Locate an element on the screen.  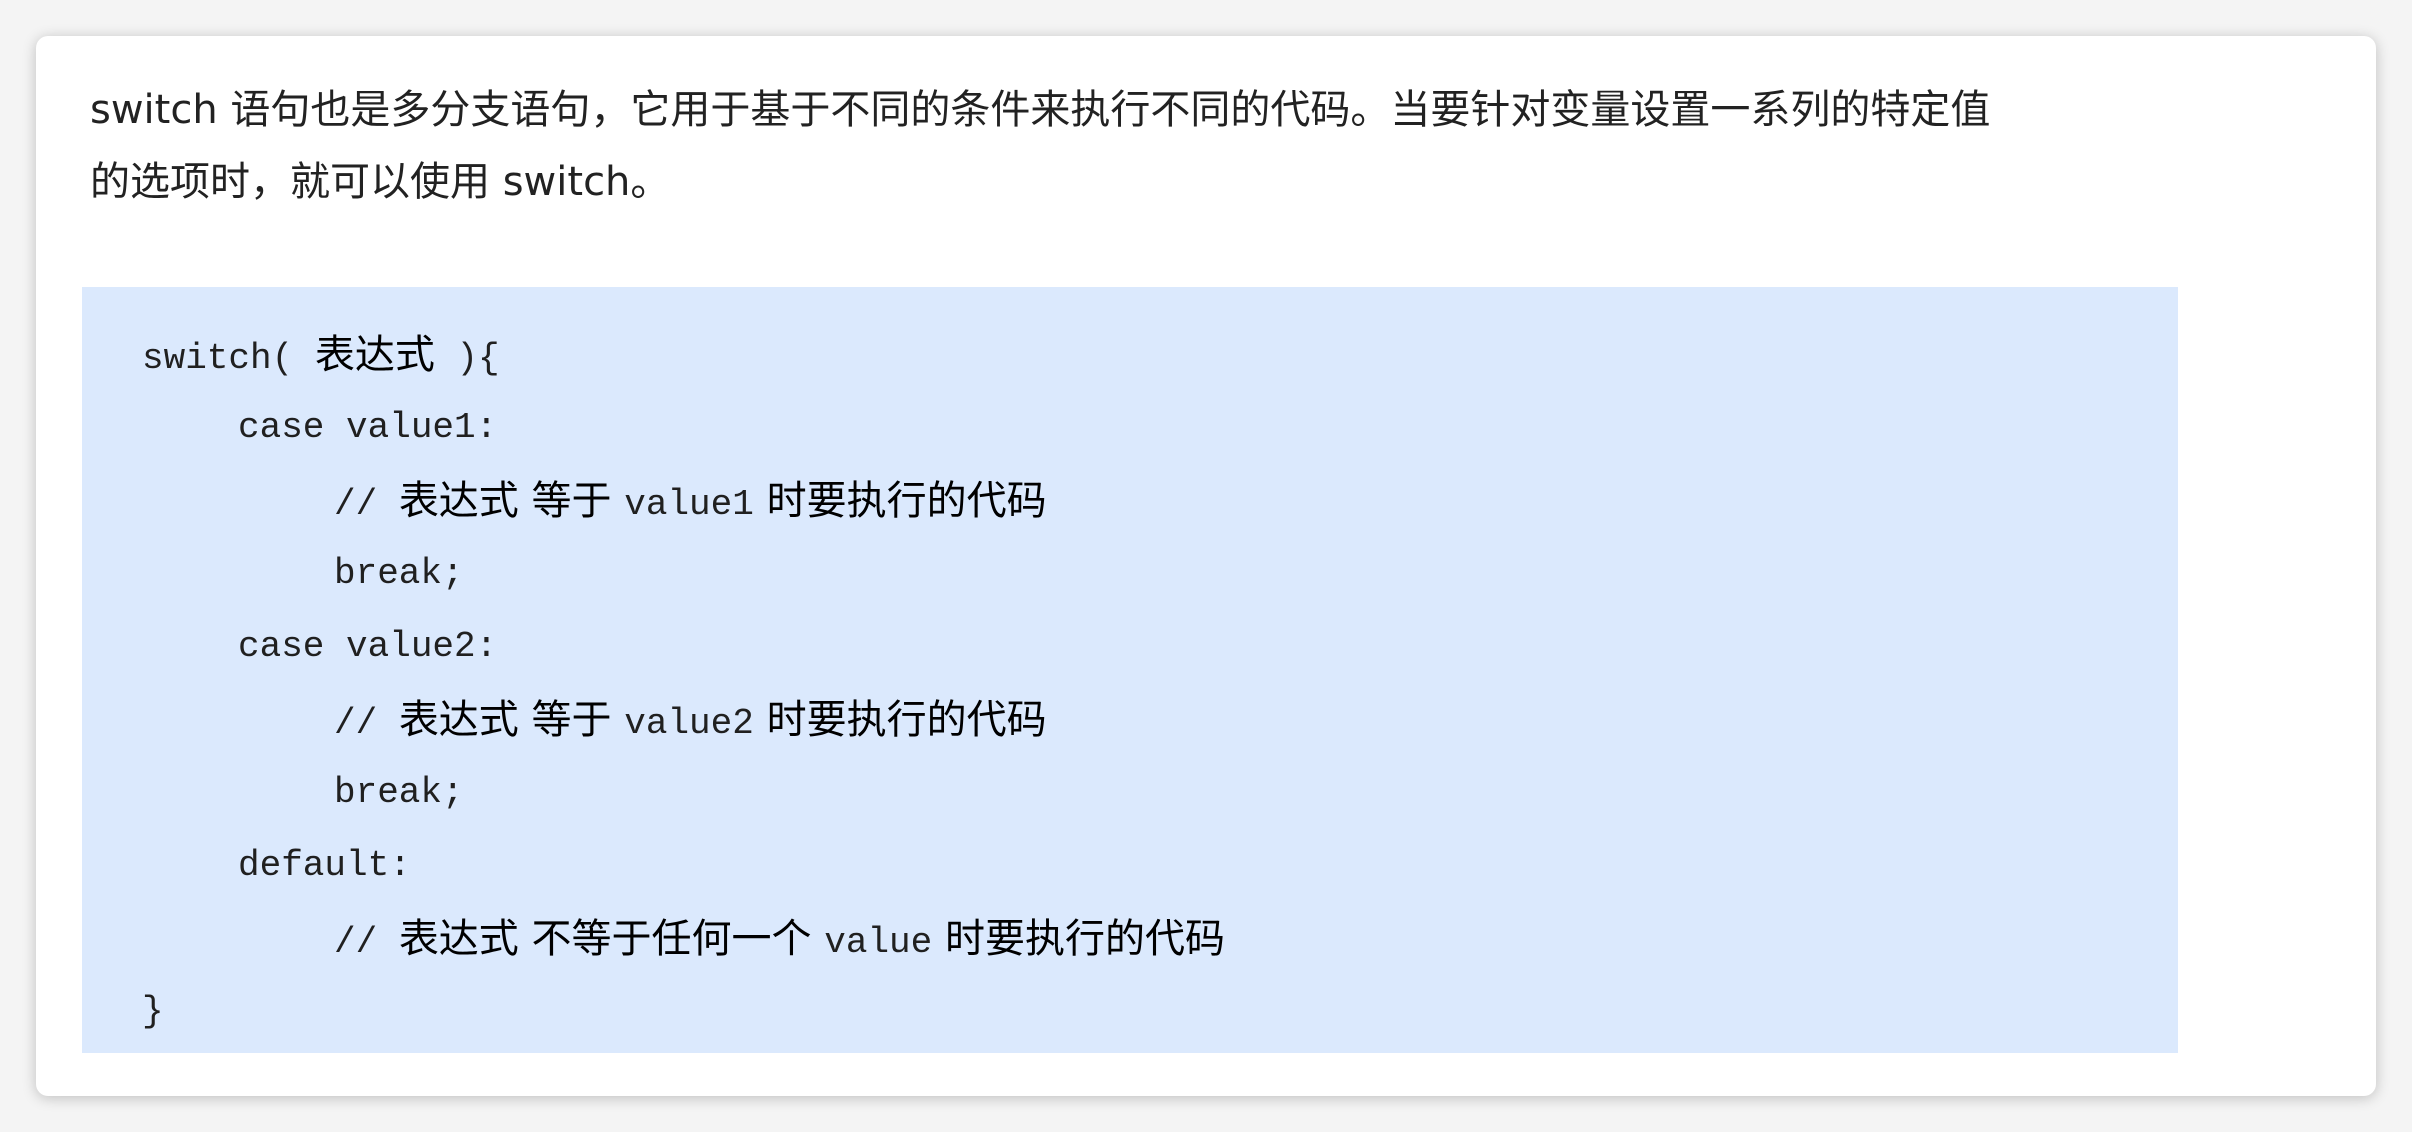
code-line-switch: switch( 表达式 ){ is located at coordinates (291, 355).